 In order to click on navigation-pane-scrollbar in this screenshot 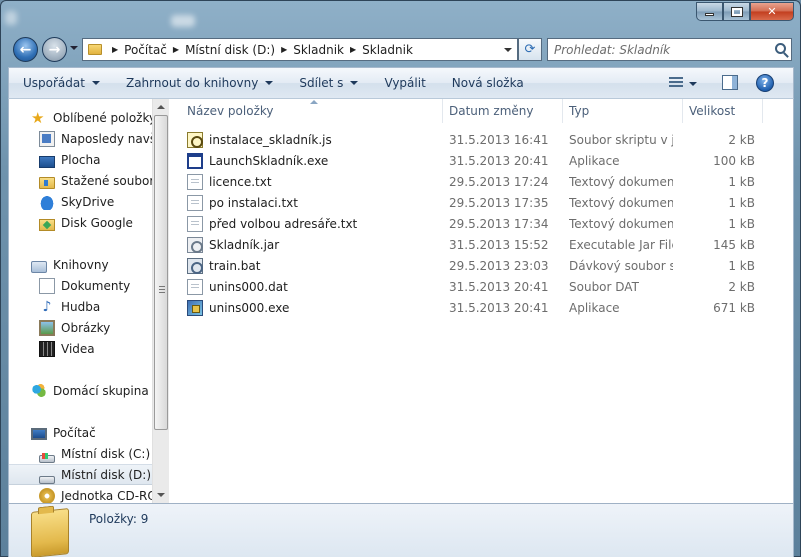, I will do `click(160, 301)`.